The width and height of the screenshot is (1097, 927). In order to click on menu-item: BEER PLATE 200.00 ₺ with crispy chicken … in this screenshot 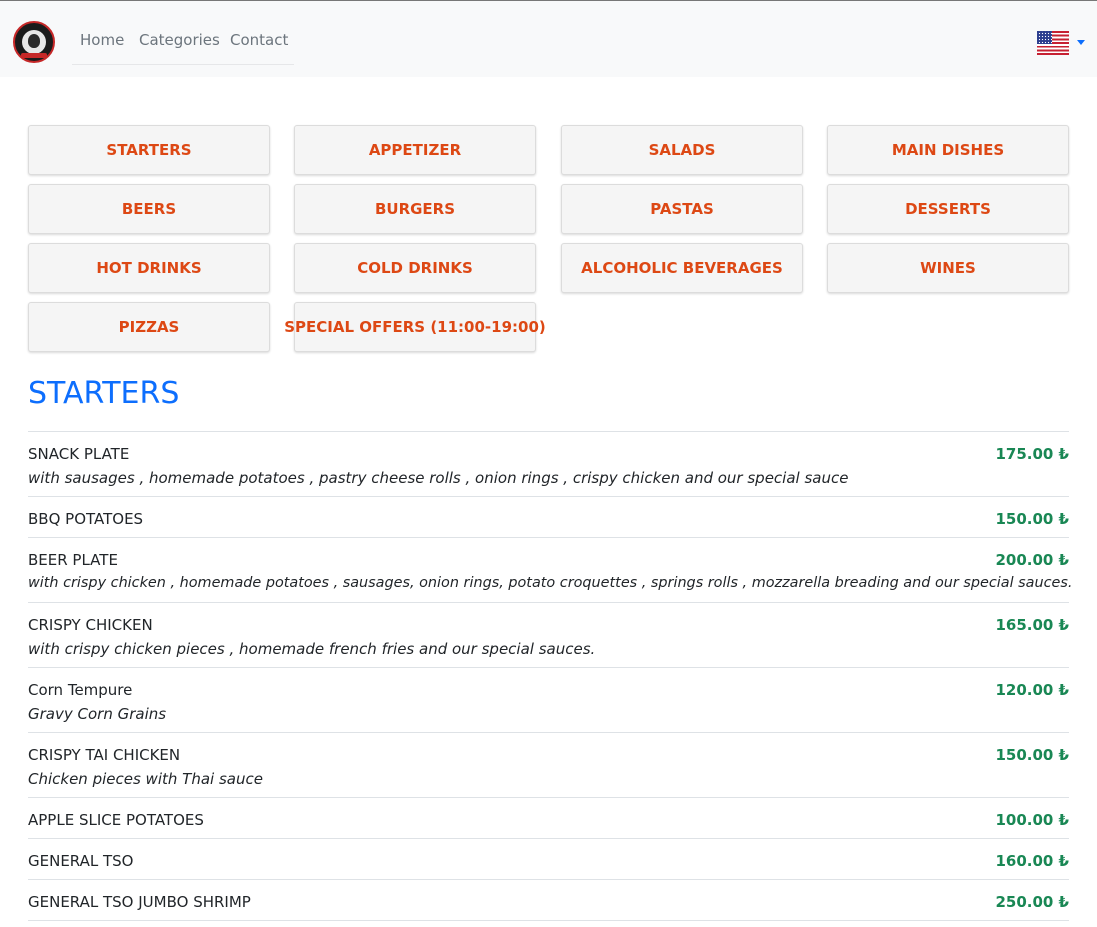, I will do `click(550, 570)`.